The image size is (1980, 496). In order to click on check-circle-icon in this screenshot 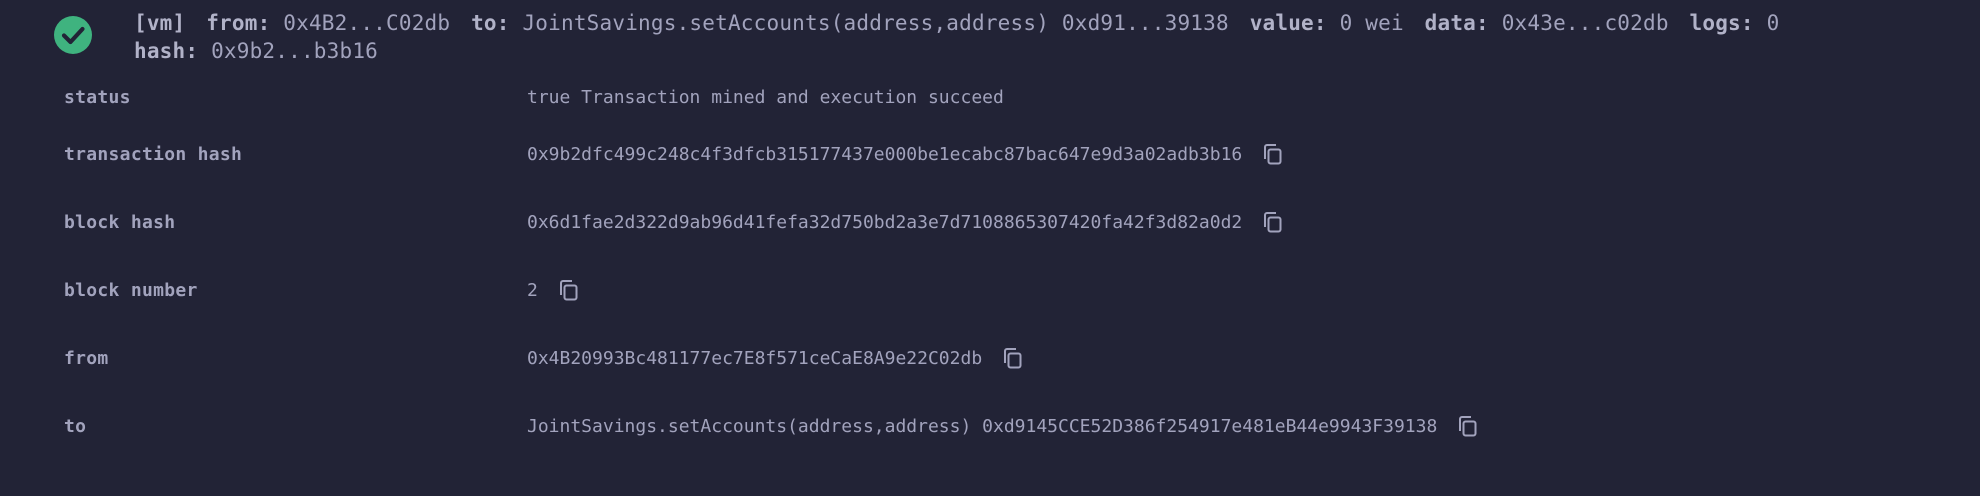, I will do `click(73, 35)`.